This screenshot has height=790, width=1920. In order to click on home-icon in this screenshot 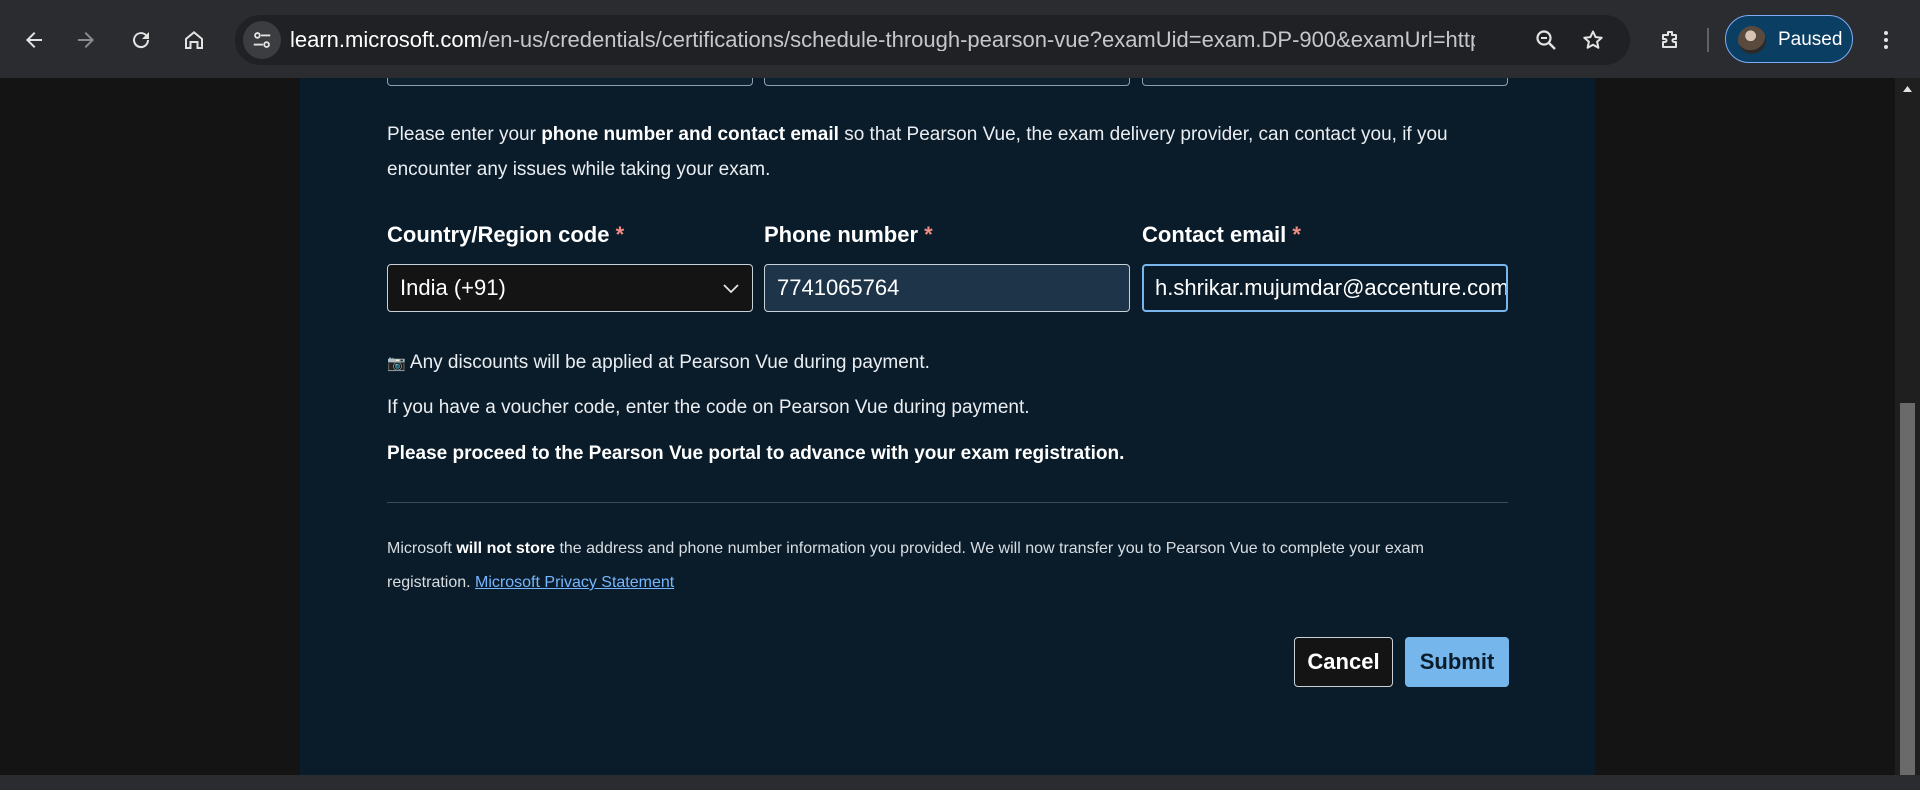, I will do `click(194, 40)`.